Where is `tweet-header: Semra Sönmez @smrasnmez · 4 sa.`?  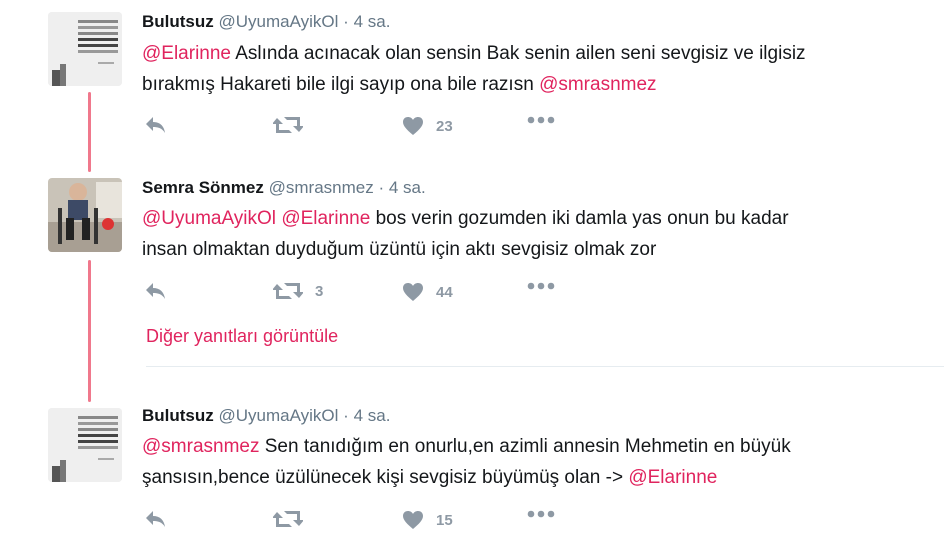
tweet-header: Semra Sönmez @smrasnmez · 4 sa. is located at coordinates (284, 188).